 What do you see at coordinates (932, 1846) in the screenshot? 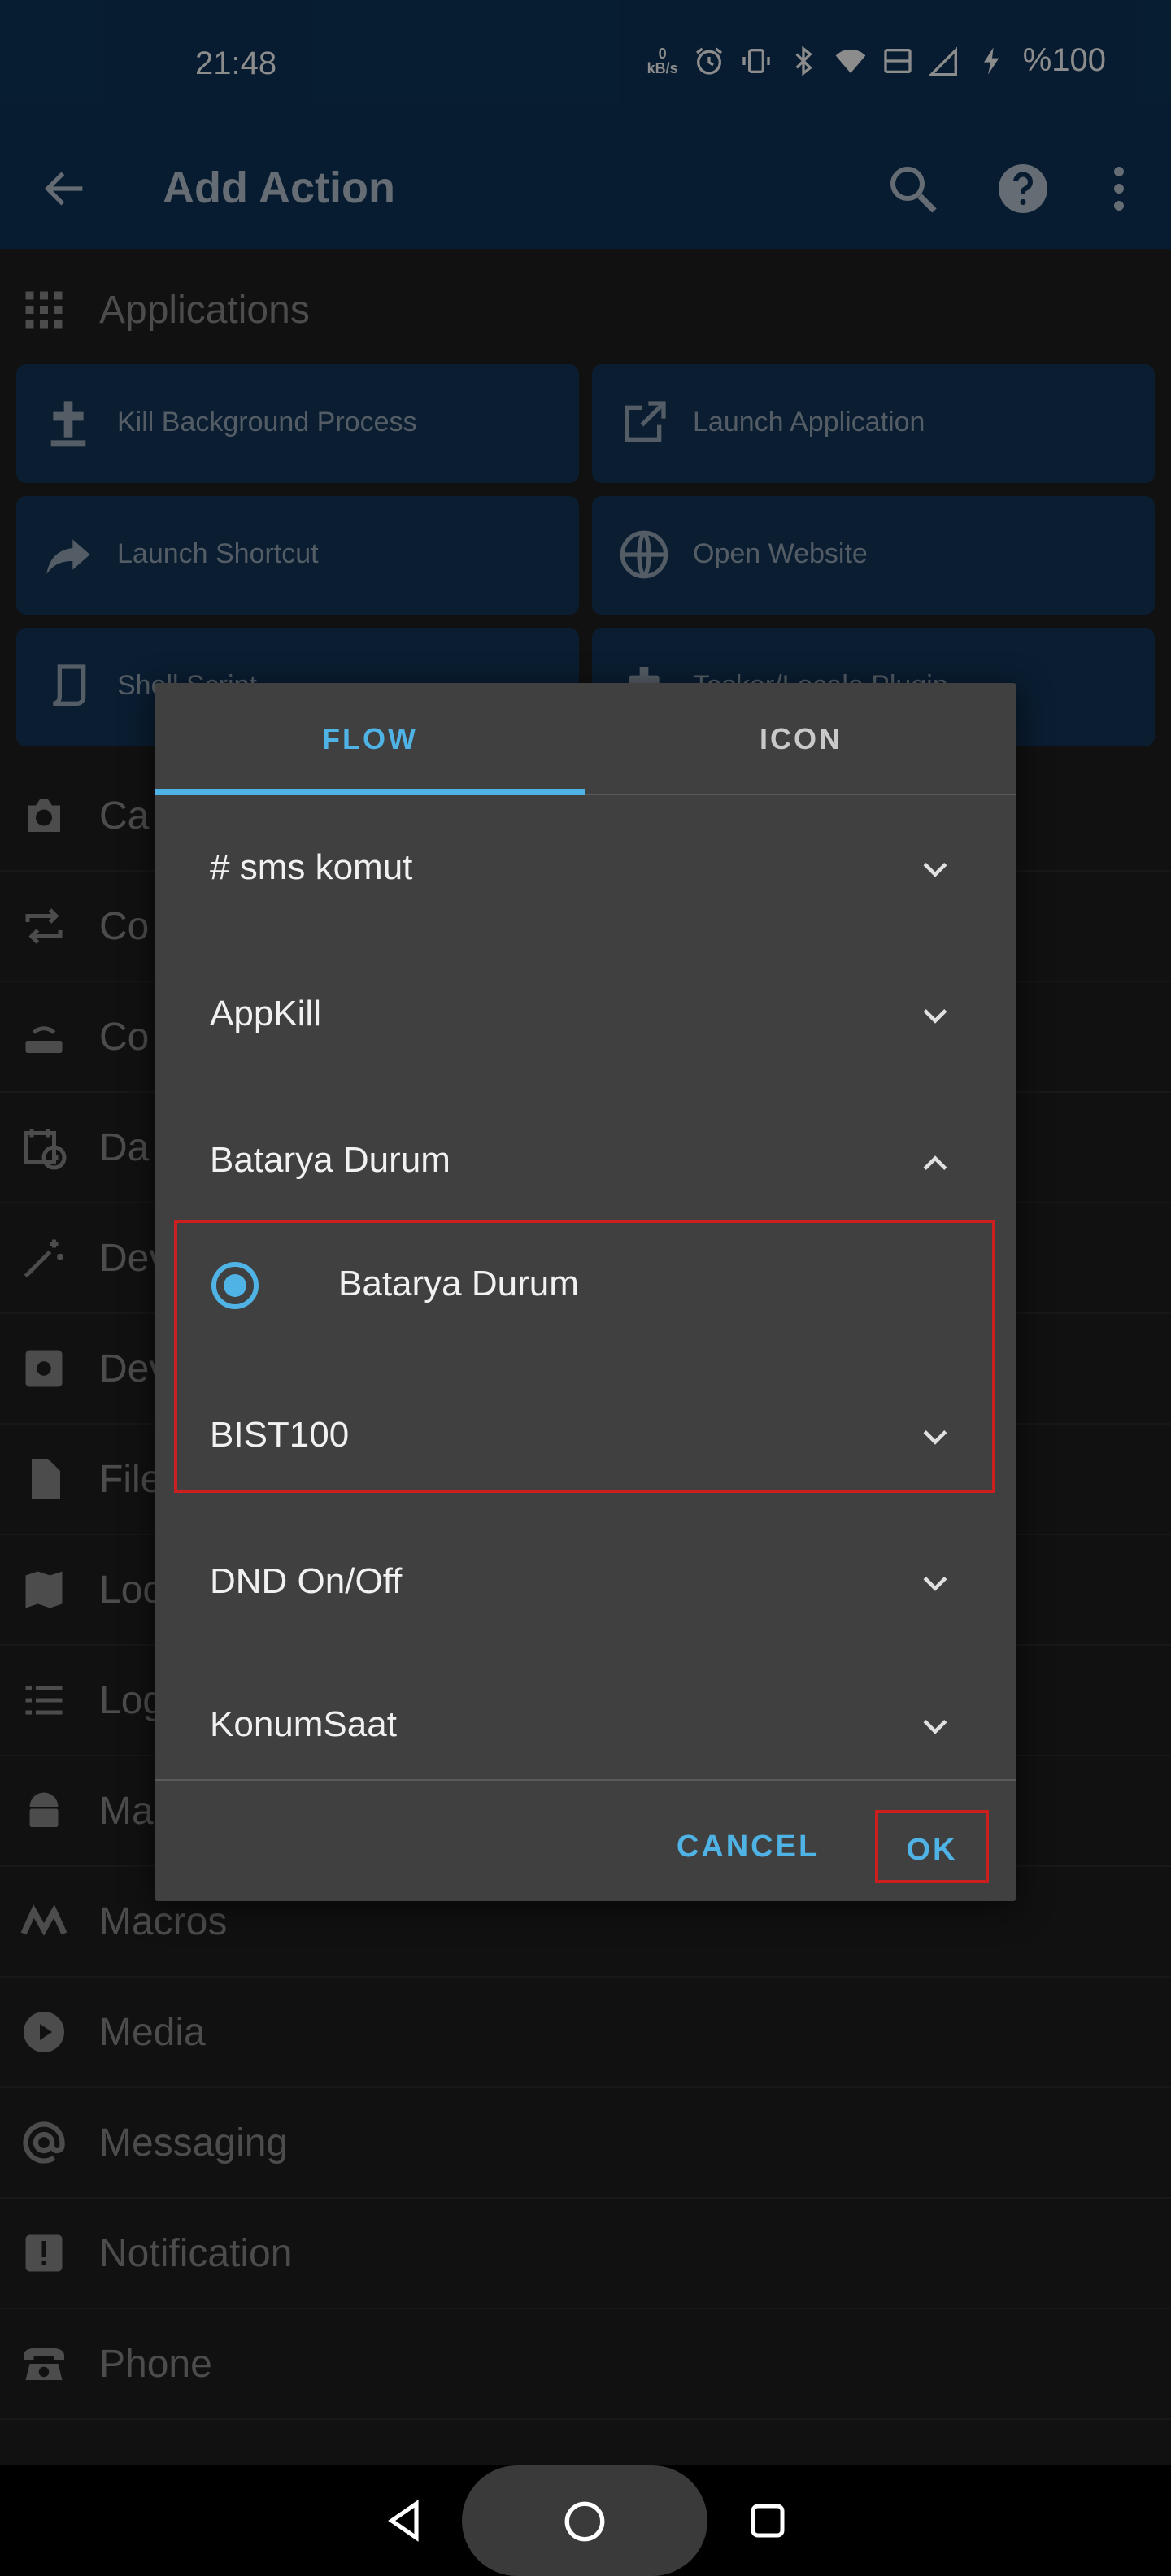
I see `ok-button: OK` at bounding box center [932, 1846].